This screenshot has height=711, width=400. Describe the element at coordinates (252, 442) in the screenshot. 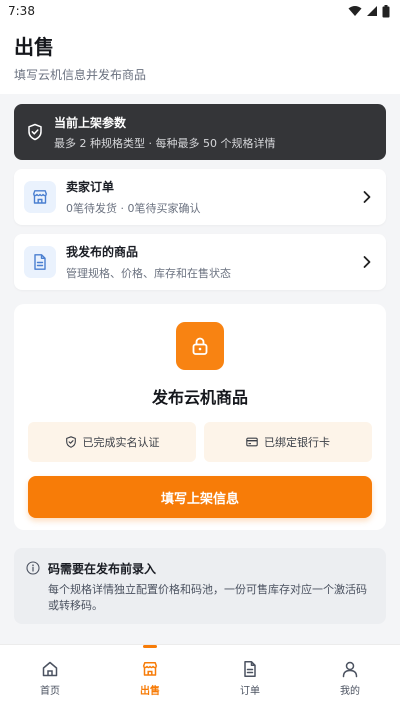

I see `bank-card-icon` at that location.